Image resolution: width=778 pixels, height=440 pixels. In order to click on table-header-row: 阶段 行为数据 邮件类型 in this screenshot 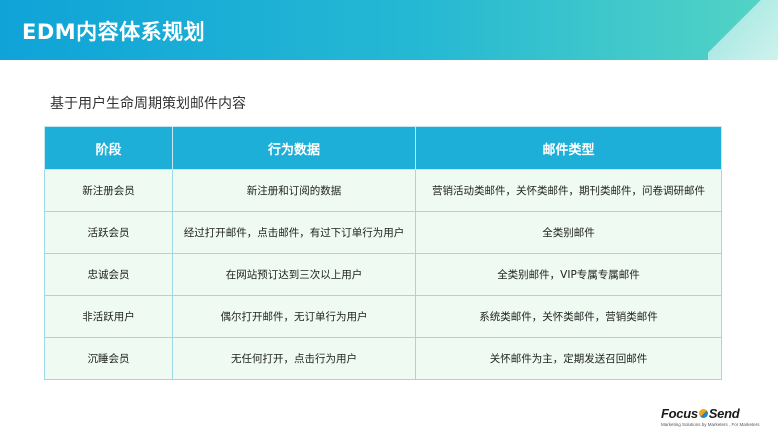, I will do `click(383, 148)`.